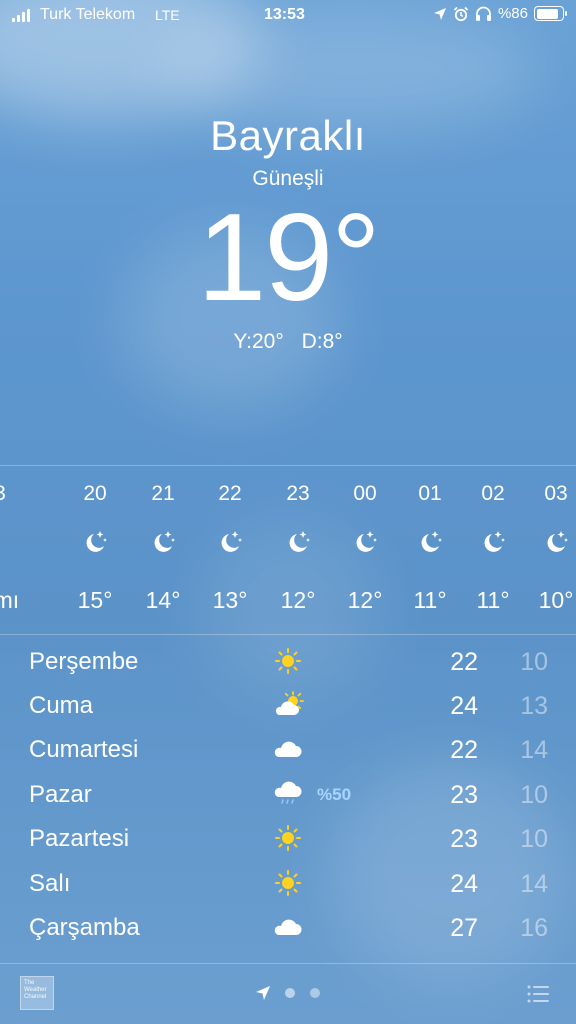 The height and width of the screenshot is (1024, 576). Describe the element at coordinates (464, 928) in the screenshot. I see `day-high: 27` at that location.